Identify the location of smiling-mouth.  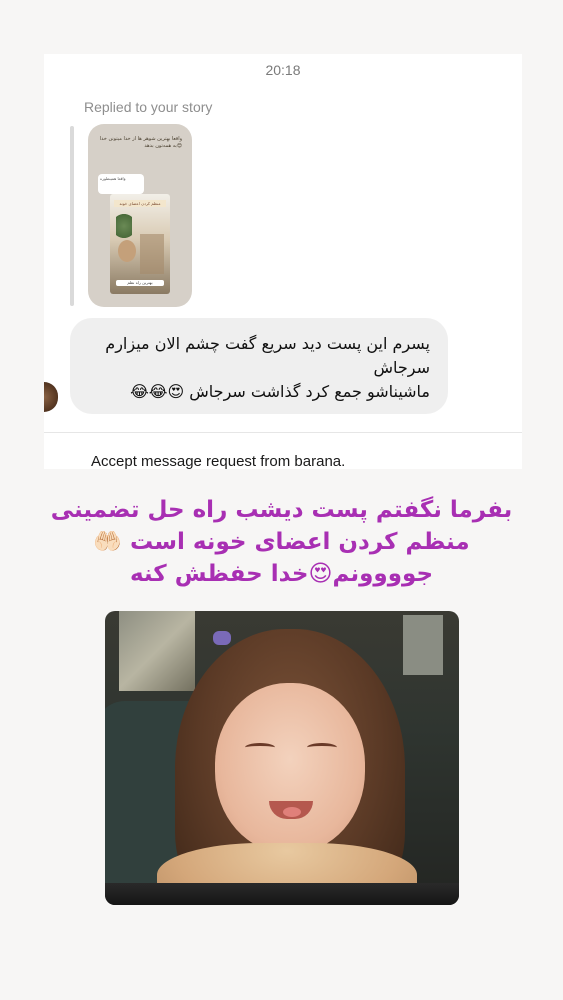
(291, 810).